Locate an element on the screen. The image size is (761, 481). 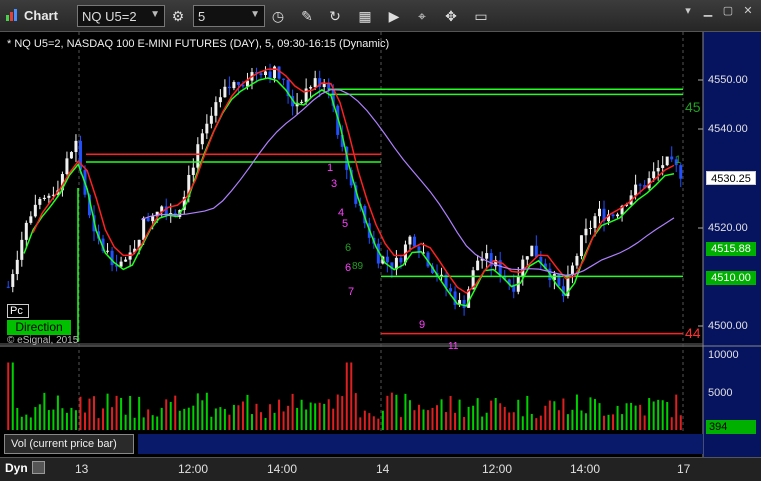
time-tick: 17 is located at coordinates (684, 469).